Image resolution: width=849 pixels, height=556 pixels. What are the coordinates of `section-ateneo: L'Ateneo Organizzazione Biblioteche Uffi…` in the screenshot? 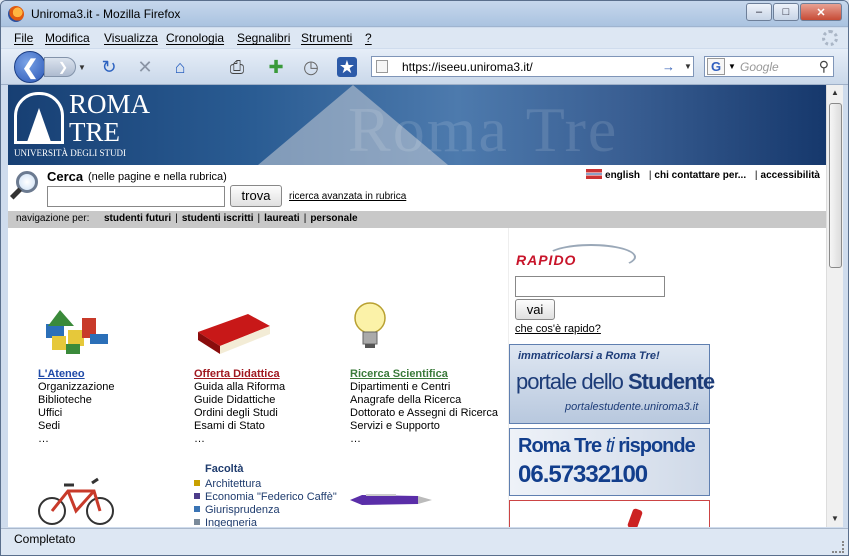 It's located at (118, 336).